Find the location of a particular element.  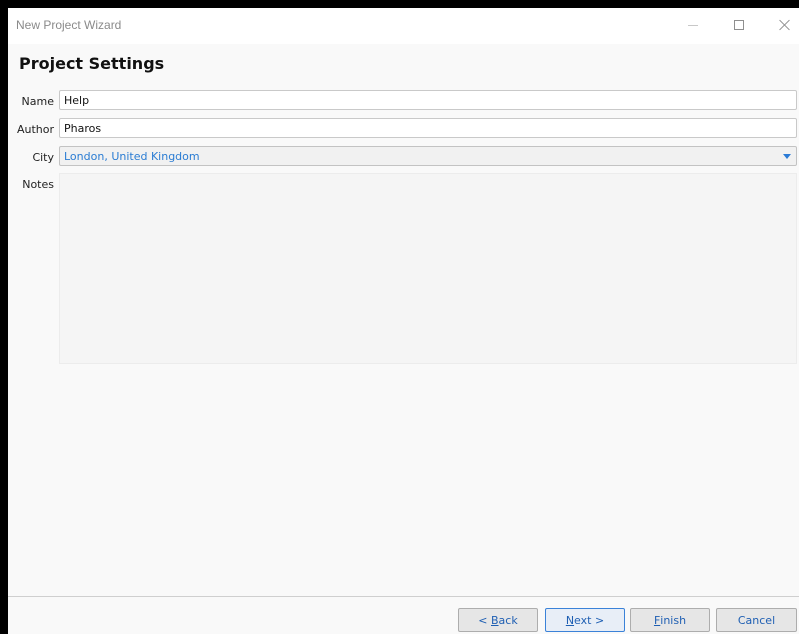

finish-rest: inish is located at coordinates (673, 620).